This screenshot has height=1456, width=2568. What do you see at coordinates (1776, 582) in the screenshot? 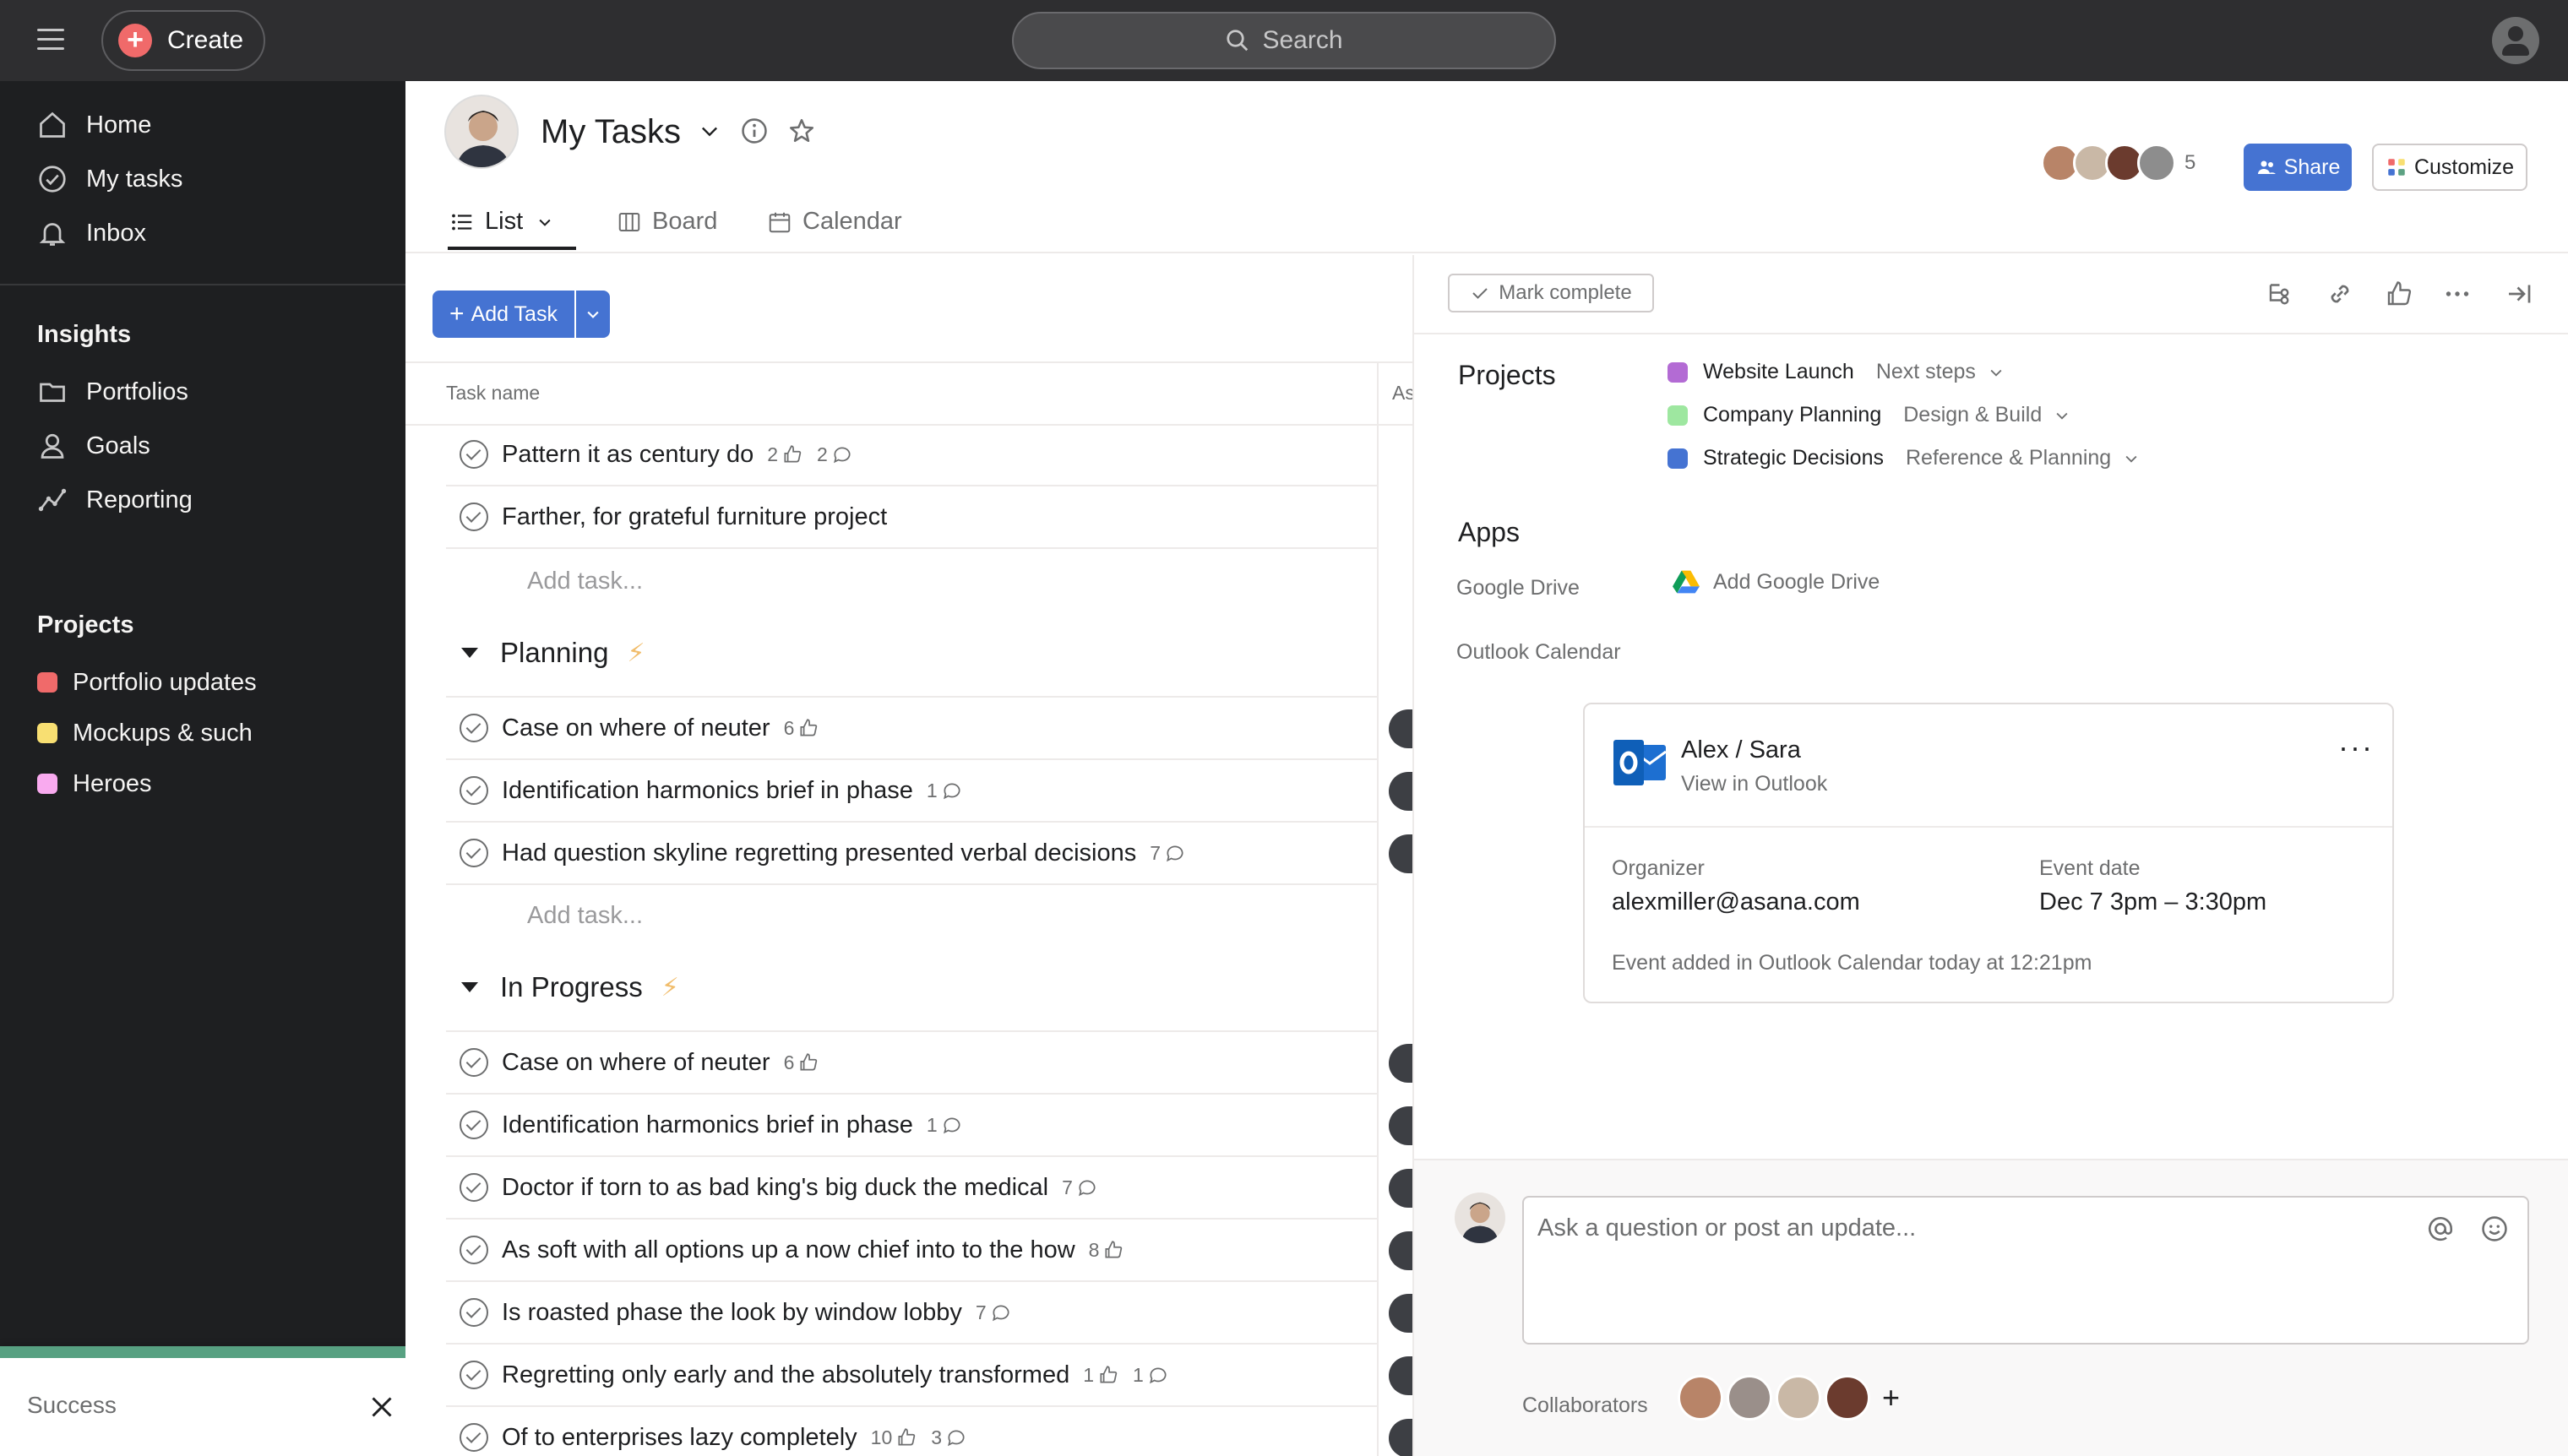
I see `add-google-drive-button: Add Google Drive` at bounding box center [1776, 582].